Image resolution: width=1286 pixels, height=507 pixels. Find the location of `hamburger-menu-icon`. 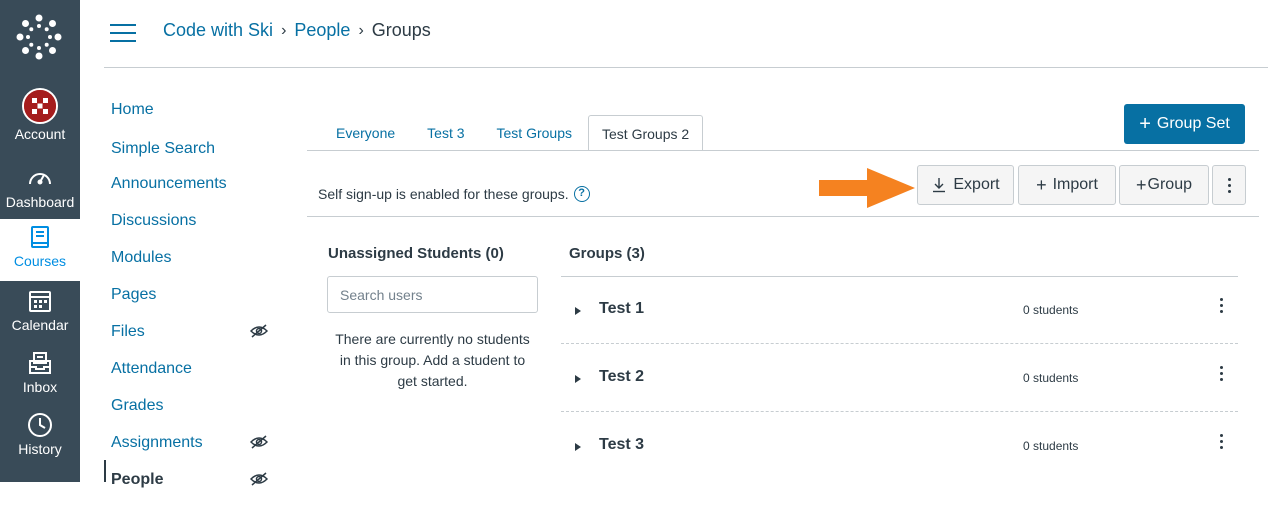

hamburger-menu-icon is located at coordinates (123, 34).